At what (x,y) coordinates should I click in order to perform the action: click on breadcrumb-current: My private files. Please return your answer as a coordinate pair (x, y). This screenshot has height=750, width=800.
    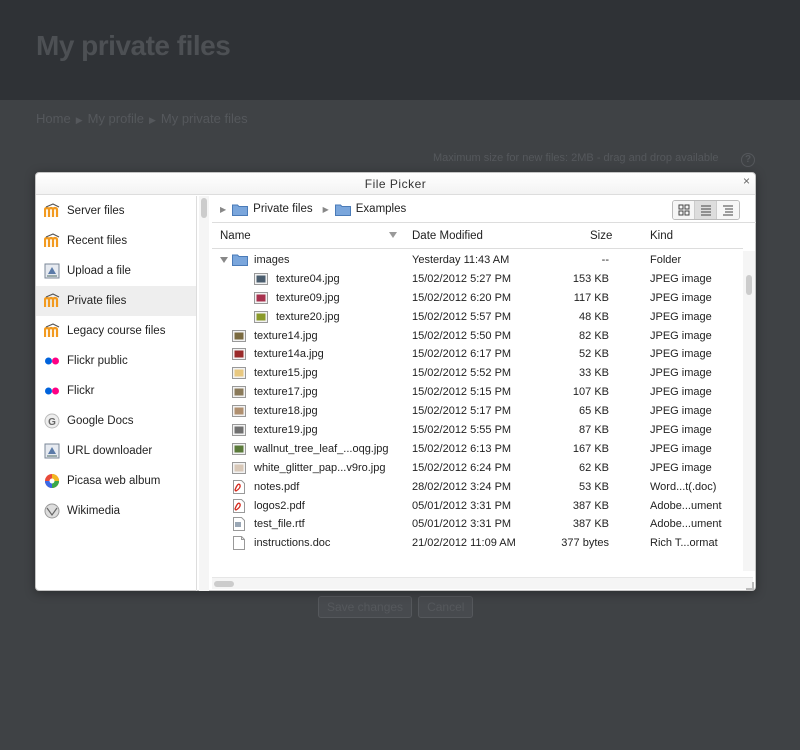
    Looking at the image, I should click on (204, 118).